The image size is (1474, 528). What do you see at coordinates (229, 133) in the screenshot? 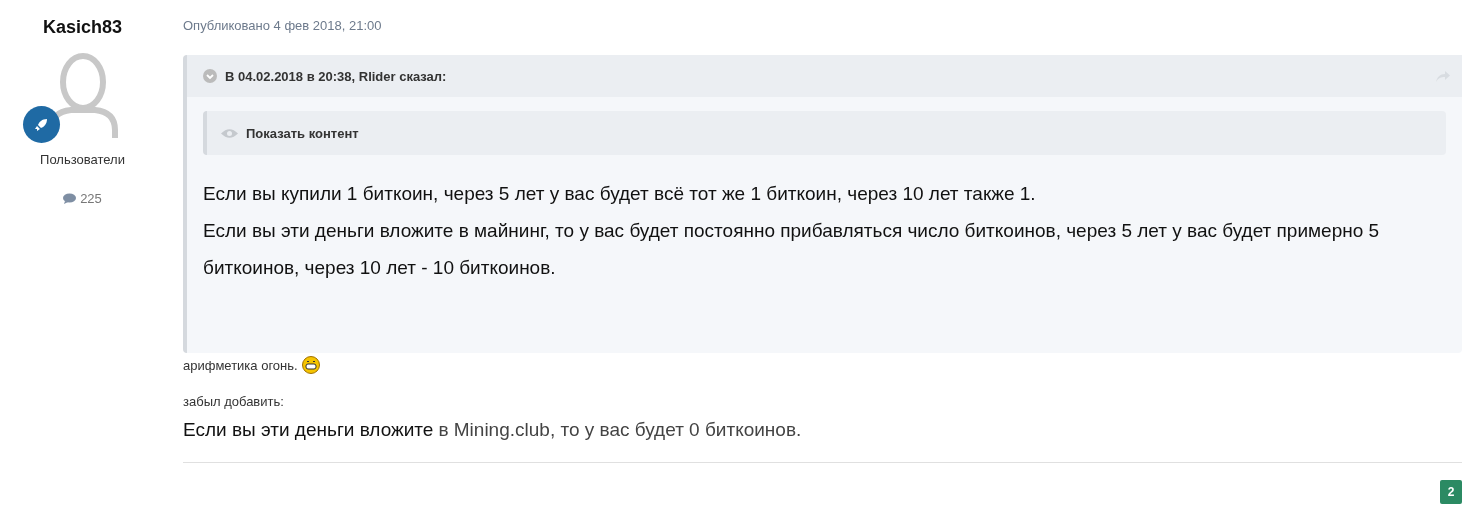
I see `eye-icon` at bounding box center [229, 133].